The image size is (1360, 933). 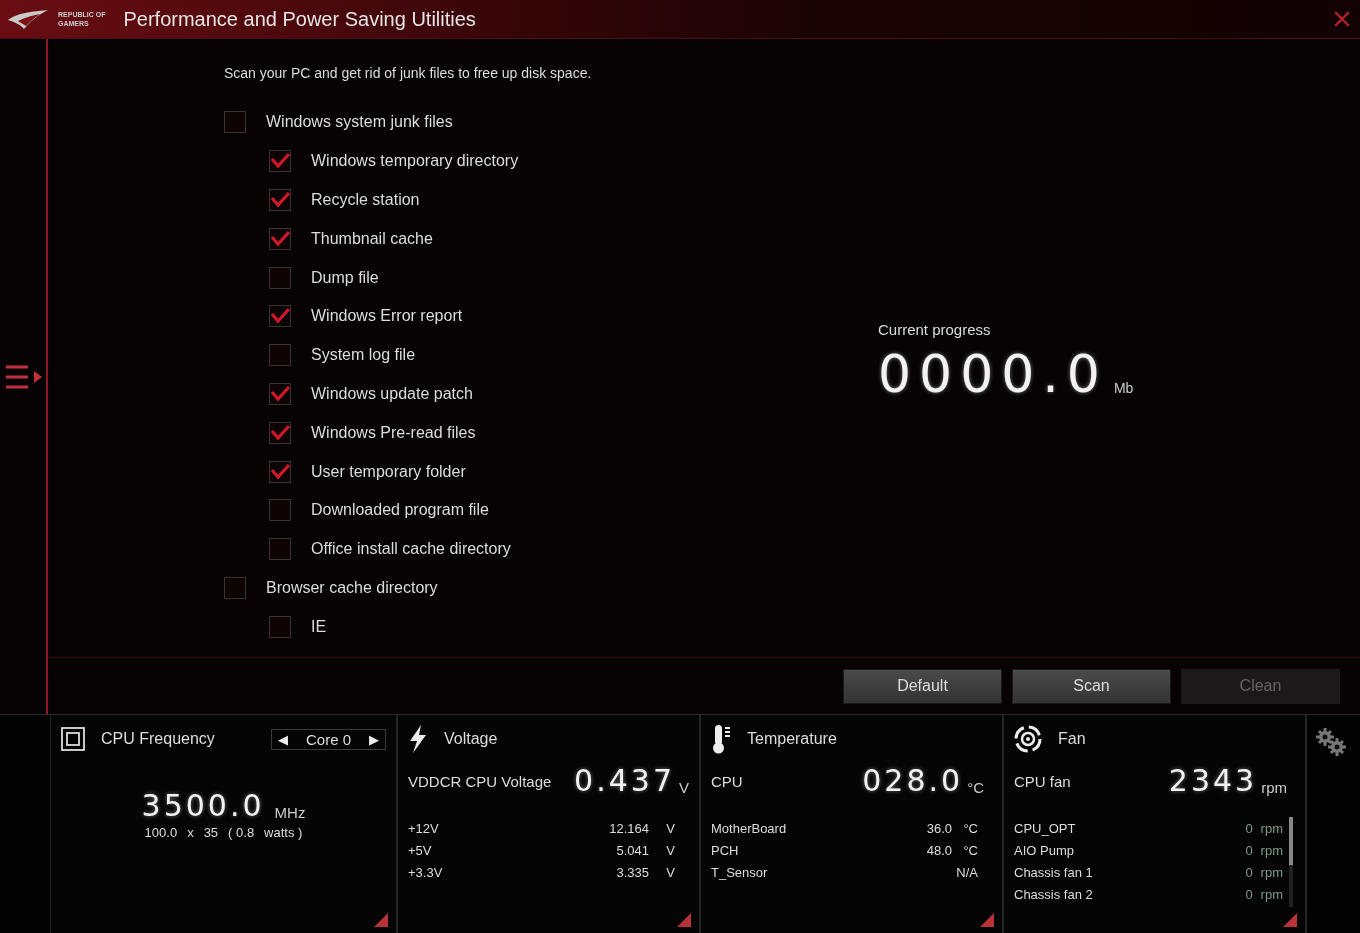 What do you see at coordinates (1028, 739) in the screenshot?
I see `fan-icon` at bounding box center [1028, 739].